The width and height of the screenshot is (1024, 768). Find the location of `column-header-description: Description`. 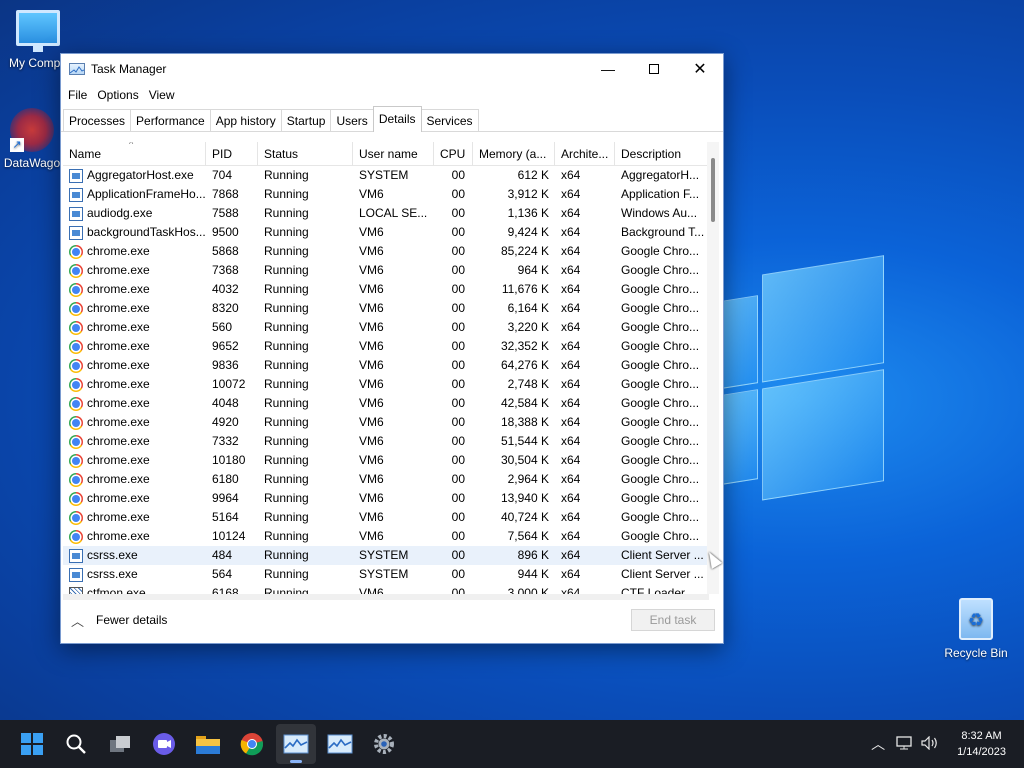

column-header-description: Description is located at coordinates (667, 154).